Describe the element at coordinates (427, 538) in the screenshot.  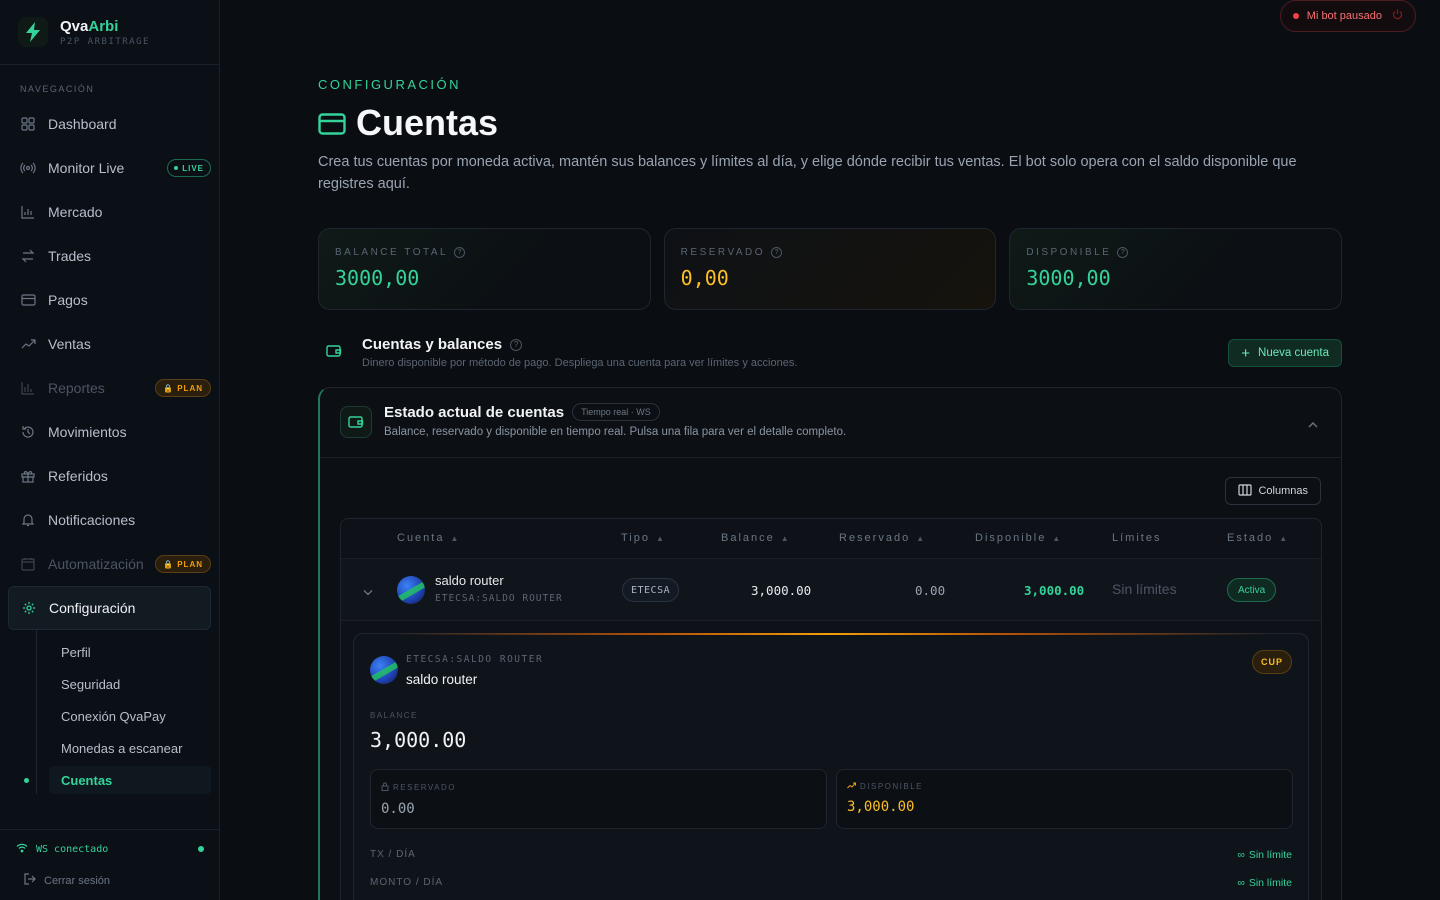
I see `th-cuenta: Cuenta ▲` at that location.